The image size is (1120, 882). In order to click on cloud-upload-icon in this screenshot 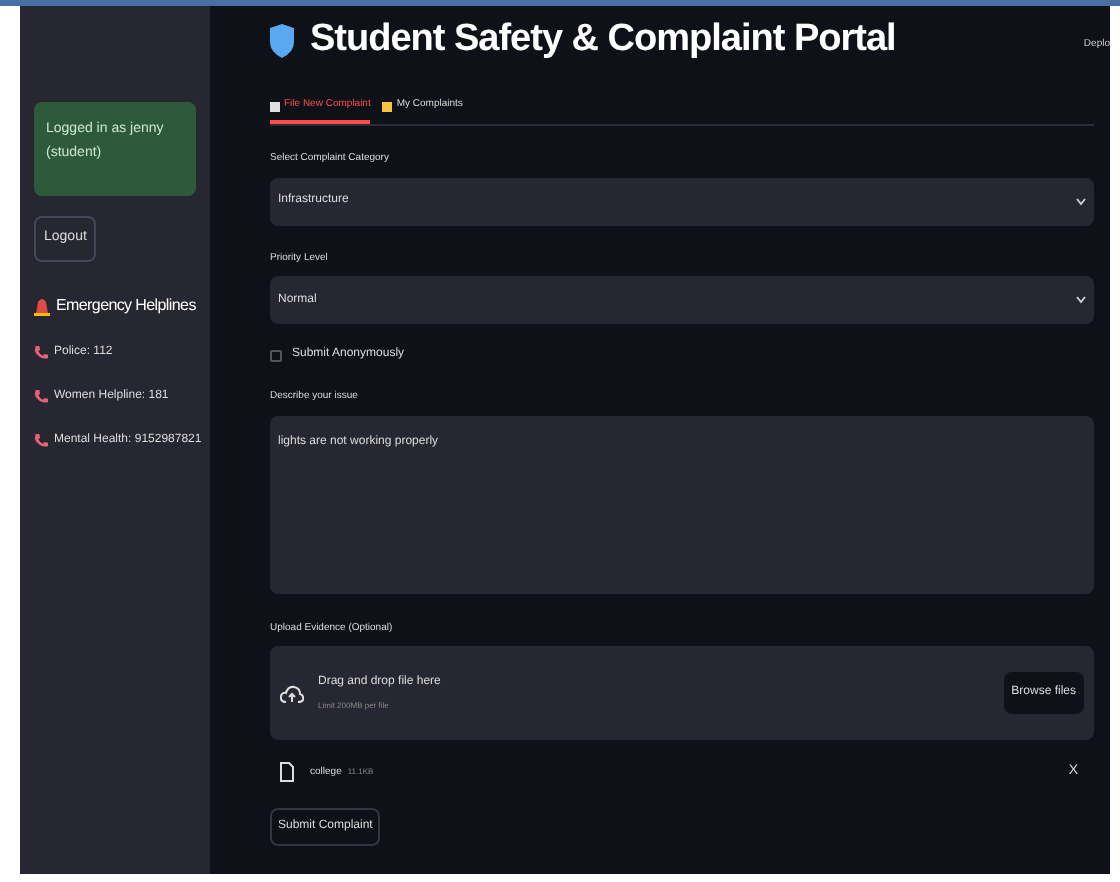, I will do `click(292, 693)`.